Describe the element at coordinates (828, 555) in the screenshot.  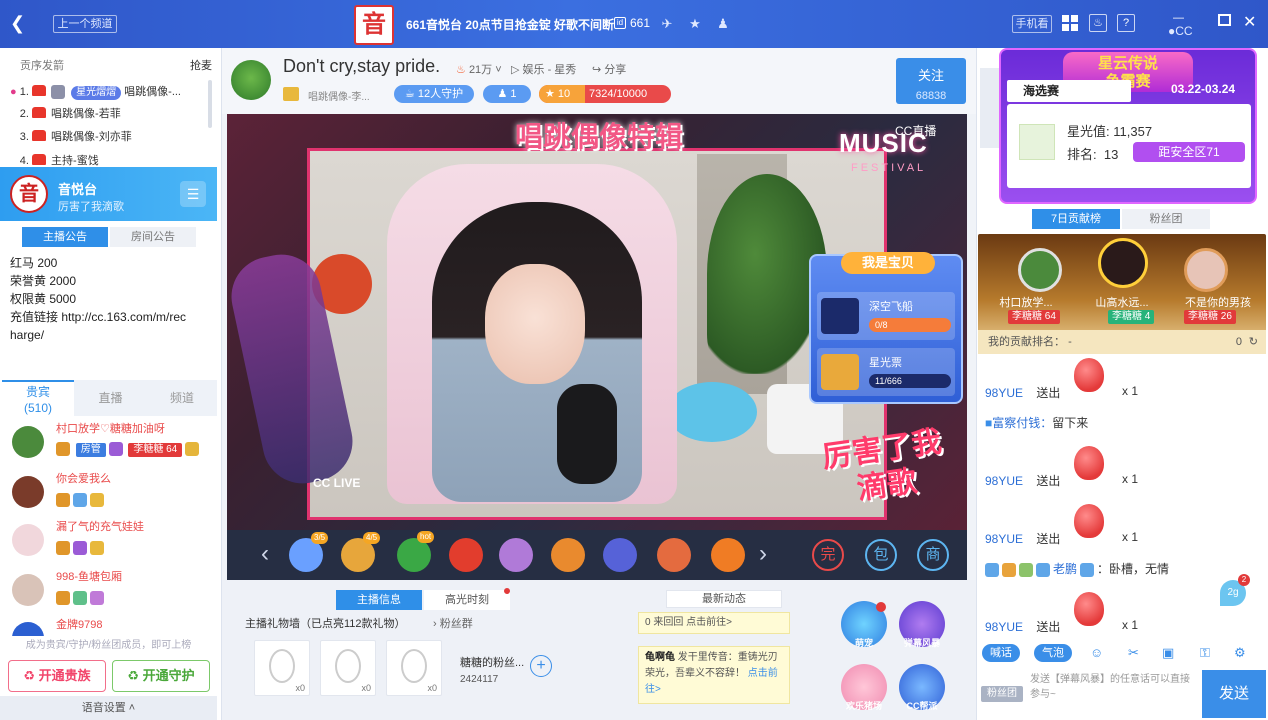
I see `complete-icon: 完` at that location.